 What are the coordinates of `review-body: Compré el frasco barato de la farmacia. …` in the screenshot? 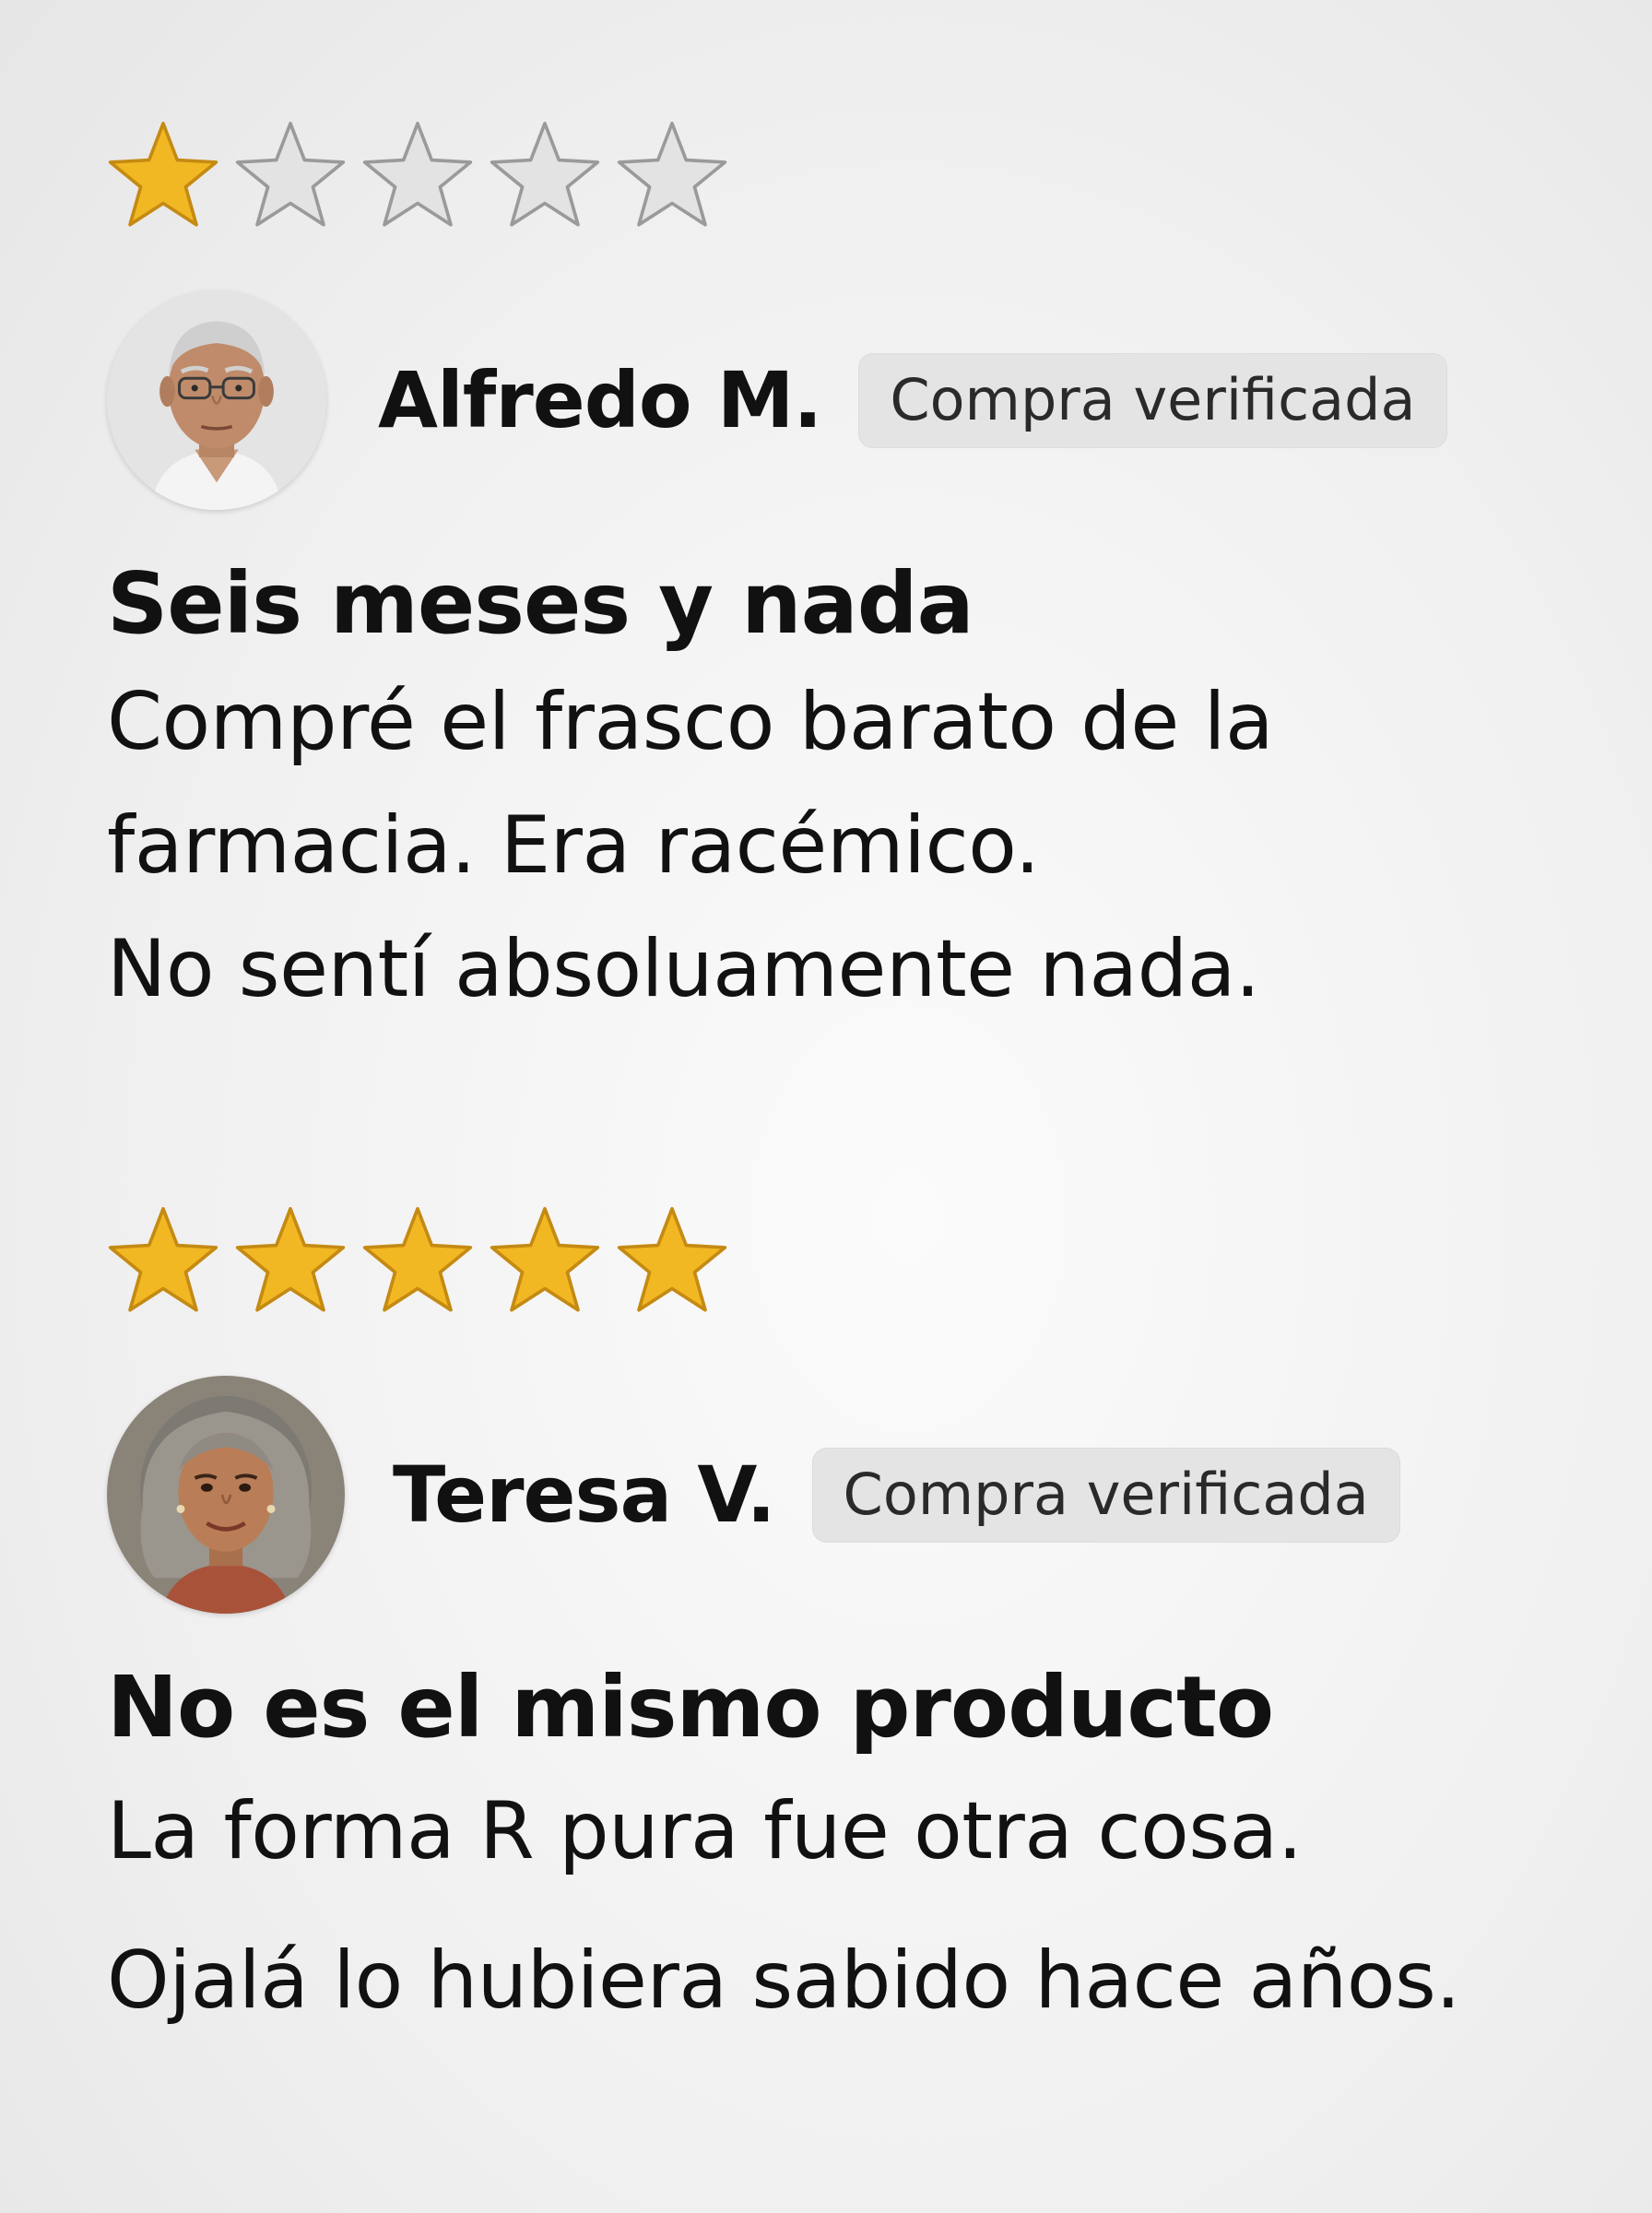 It's located at (844, 845).